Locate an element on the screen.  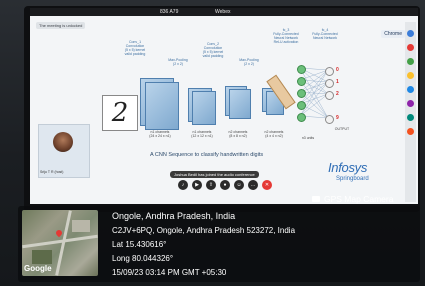
chrome-label: Chrome is located at coordinates (393, 34).